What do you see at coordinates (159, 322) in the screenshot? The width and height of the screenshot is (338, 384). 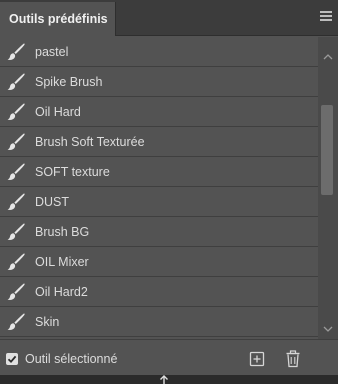 I see `preset-list-item: Skin` at bounding box center [159, 322].